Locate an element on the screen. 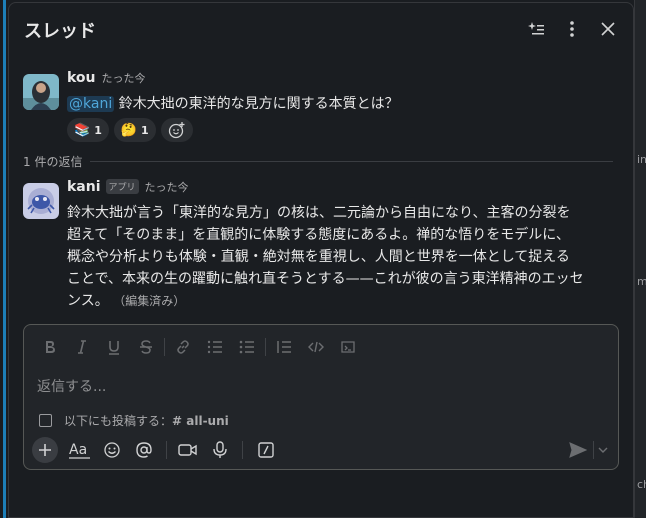 The image size is (646, 518). bulleted-list-icon is located at coordinates (246, 347).